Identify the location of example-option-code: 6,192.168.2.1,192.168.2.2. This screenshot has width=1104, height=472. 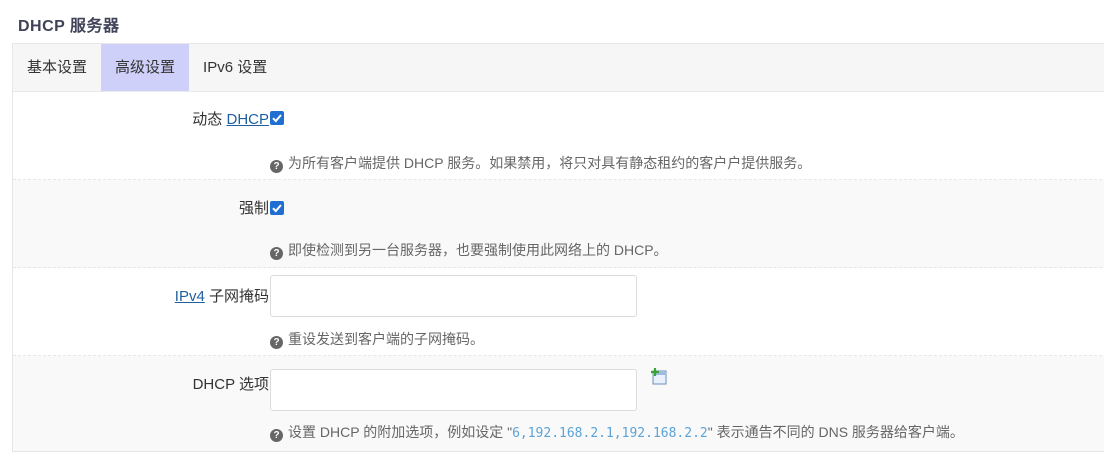
(610, 433).